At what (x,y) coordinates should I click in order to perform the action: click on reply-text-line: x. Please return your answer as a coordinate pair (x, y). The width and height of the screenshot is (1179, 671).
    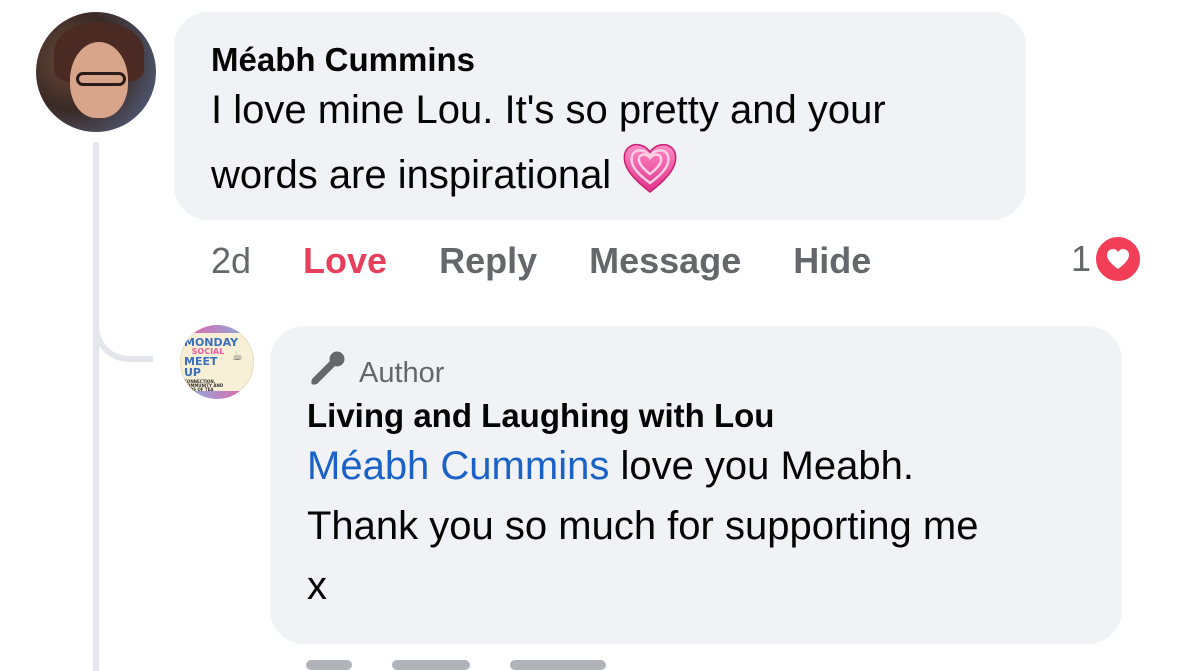
    Looking at the image, I should click on (317, 586).